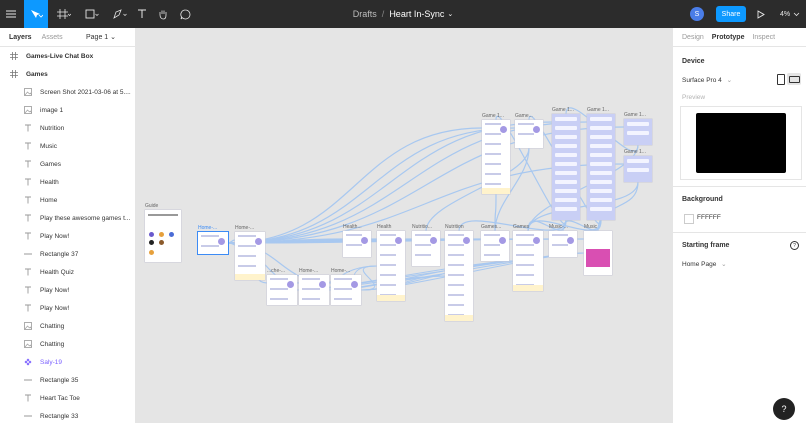 The image size is (806, 425). Describe the element at coordinates (590, 227) in the screenshot. I see `frame-label: Music` at that location.